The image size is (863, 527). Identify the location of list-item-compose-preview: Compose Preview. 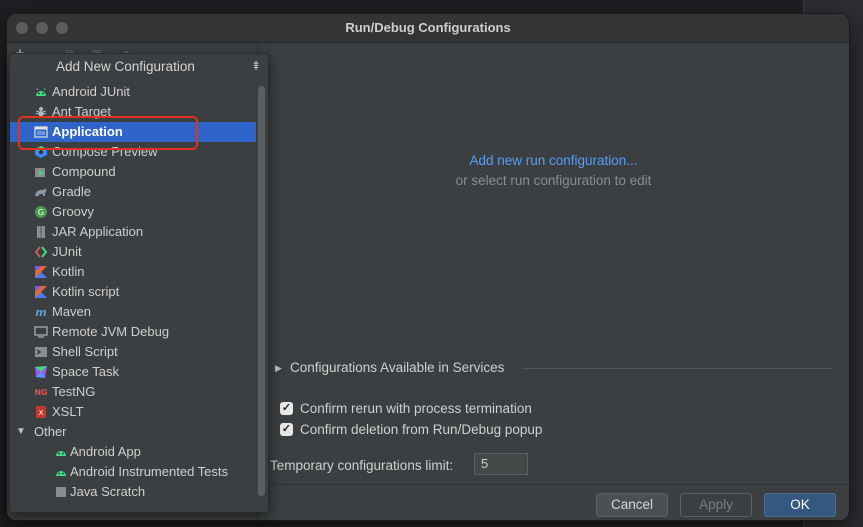
(133, 152).